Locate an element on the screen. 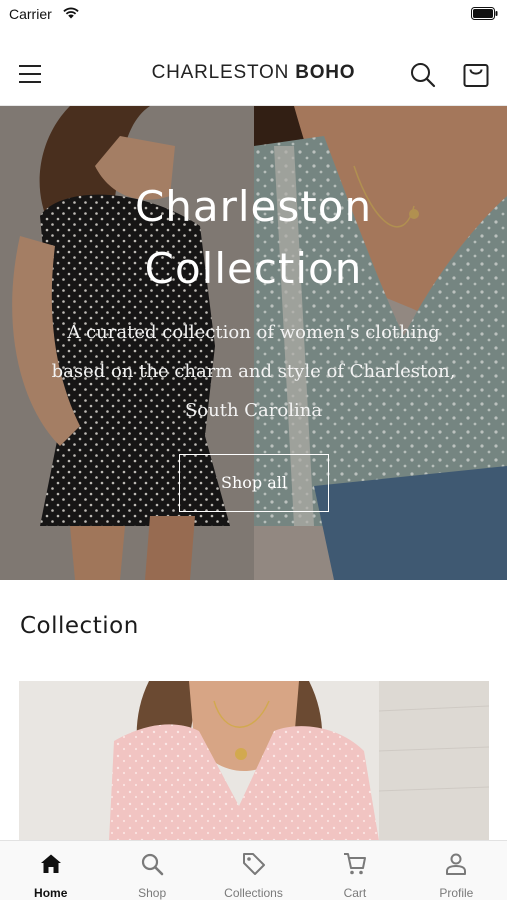  status-bar: Carrier is located at coordinates (253, 15).